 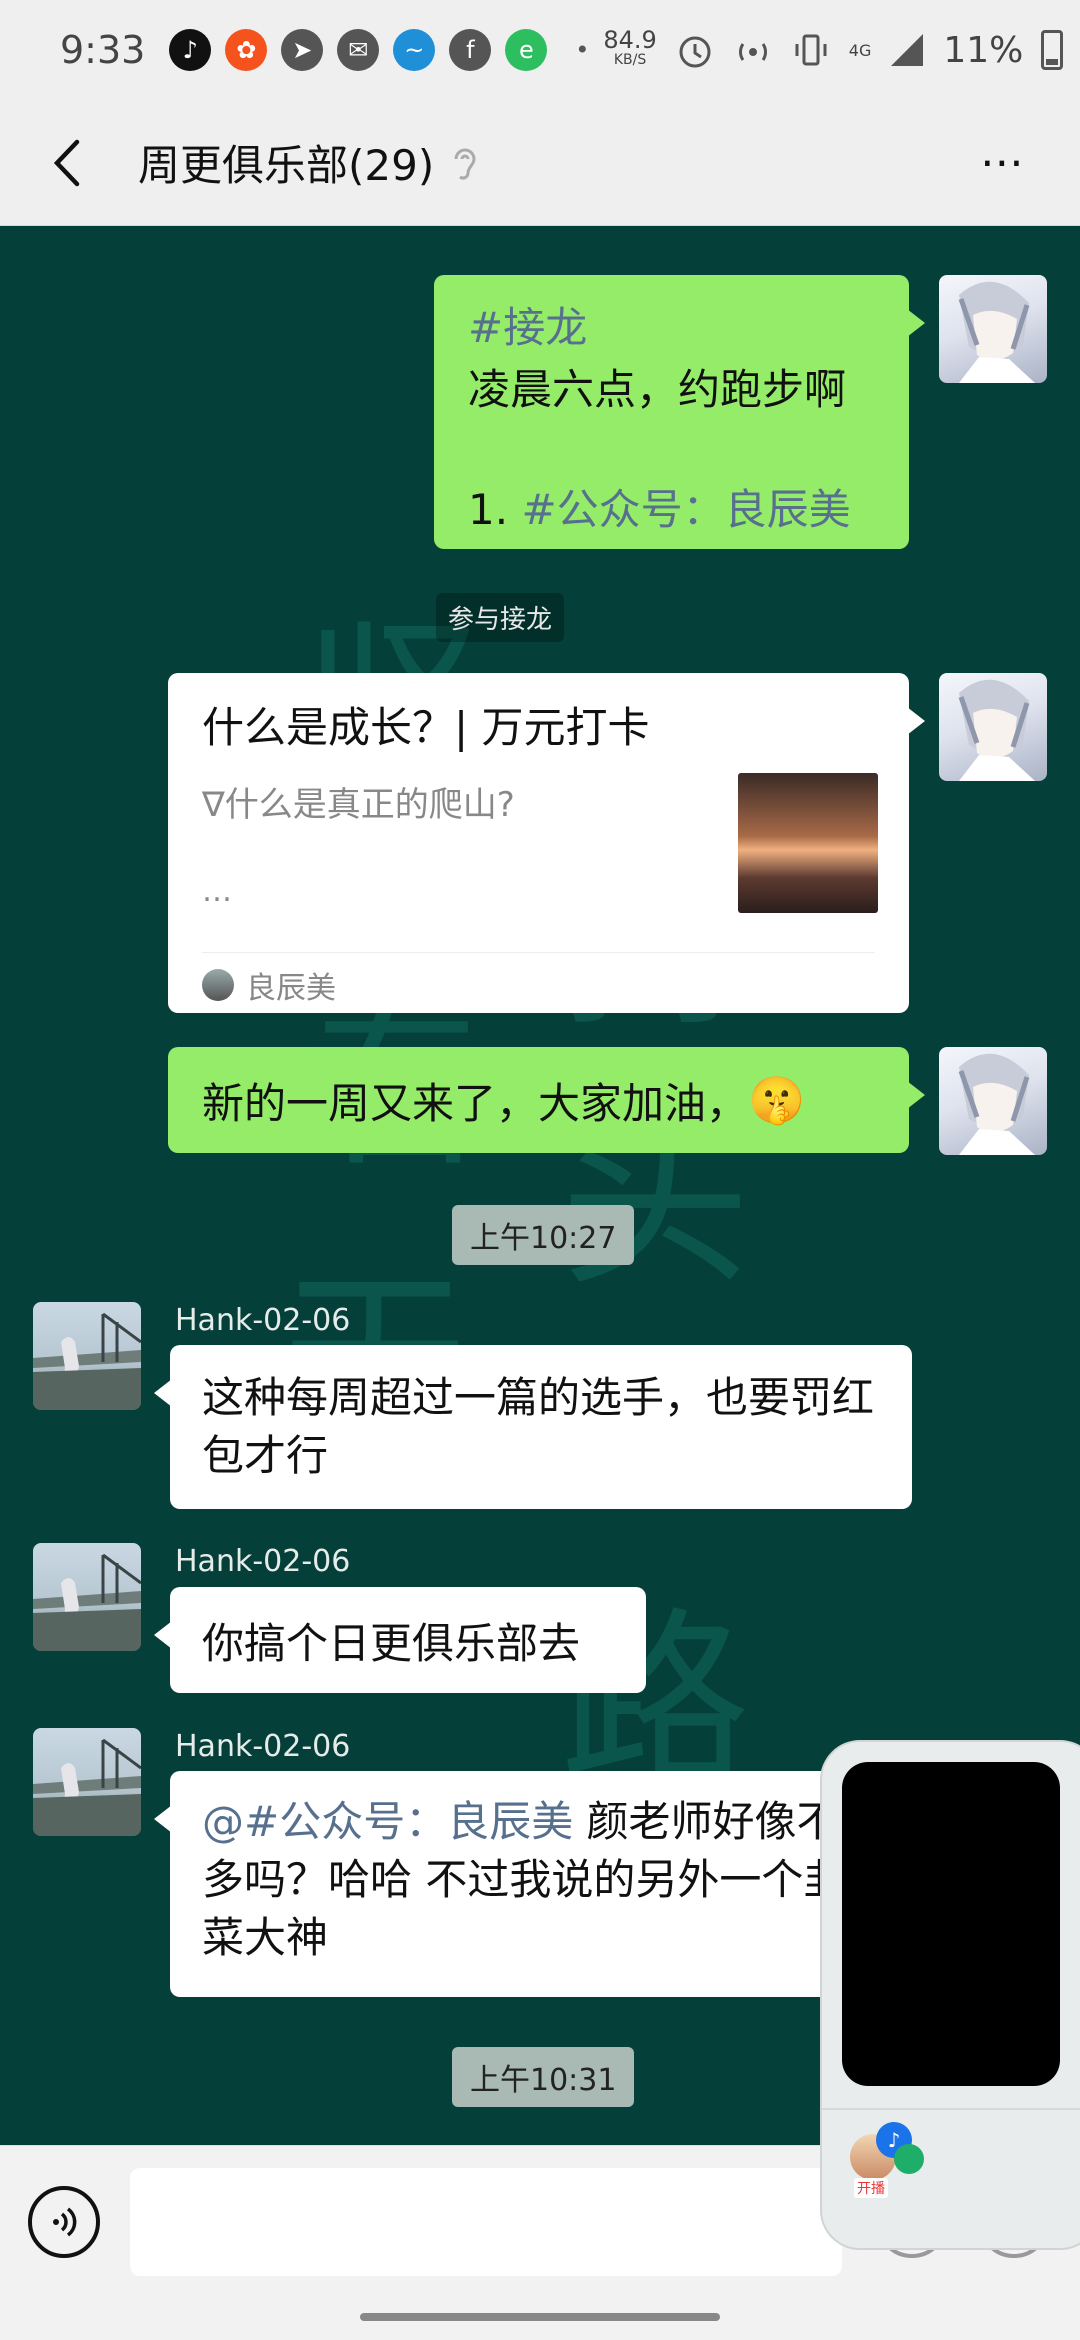 What do you see at coordinates (414, 50) in the screenshot?
I see `wave-icon: ~` at bounding box center [414, 50].